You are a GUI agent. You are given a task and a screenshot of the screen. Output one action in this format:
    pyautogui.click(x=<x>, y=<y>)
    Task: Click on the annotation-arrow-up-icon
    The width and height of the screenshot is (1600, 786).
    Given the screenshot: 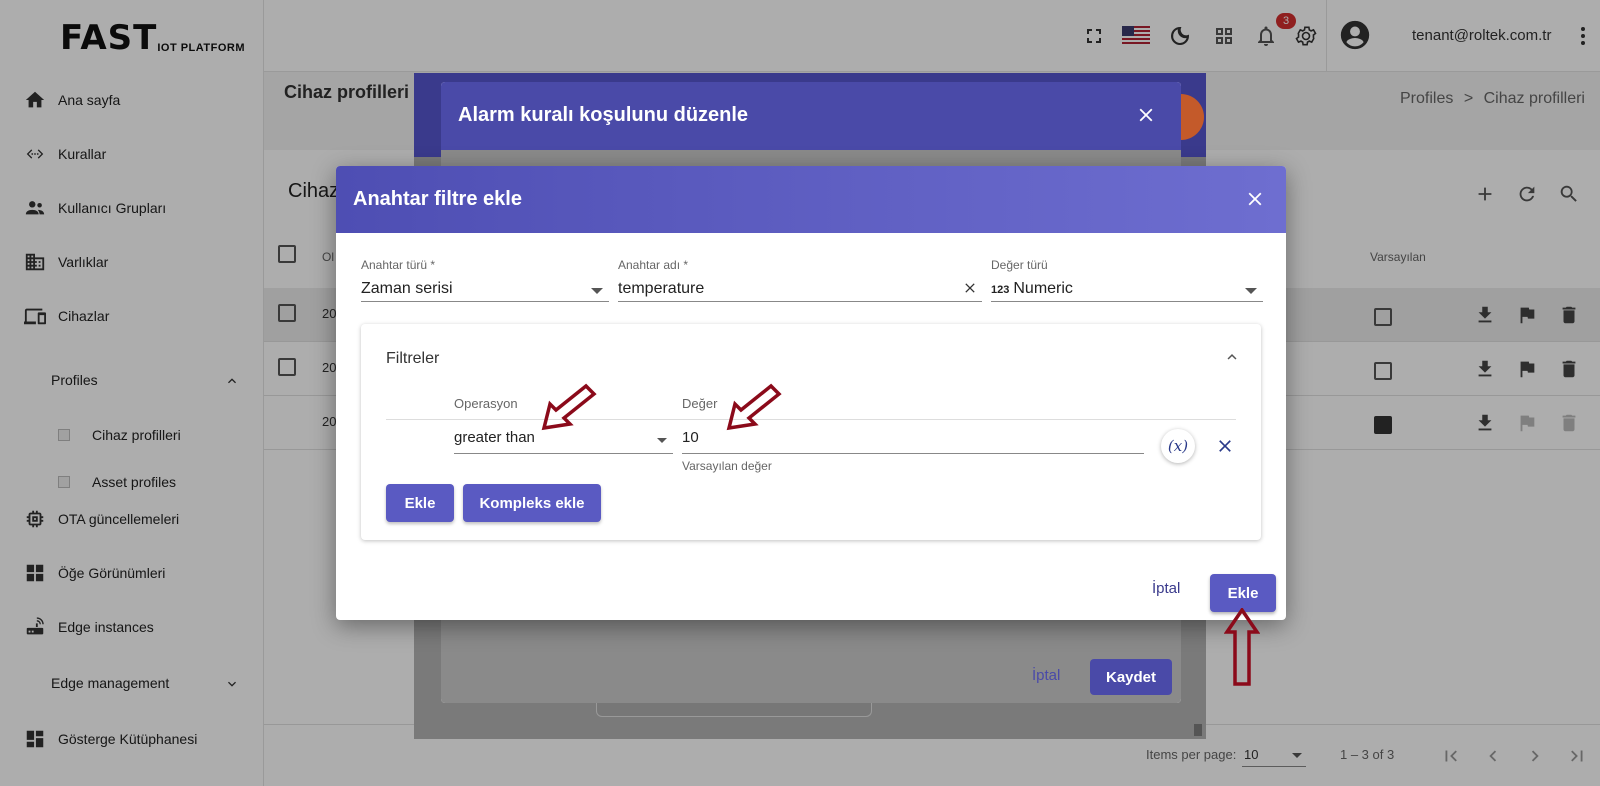 What is the action you would take?
    pyautogui.click(x=1242, y=647)
    